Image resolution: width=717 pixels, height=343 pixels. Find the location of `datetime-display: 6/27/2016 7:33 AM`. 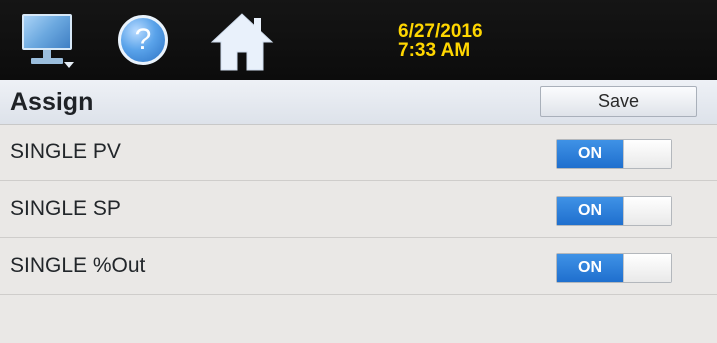

datetime-display: 6/27/2016 7:33 AM is located at coordinates (440, 41).